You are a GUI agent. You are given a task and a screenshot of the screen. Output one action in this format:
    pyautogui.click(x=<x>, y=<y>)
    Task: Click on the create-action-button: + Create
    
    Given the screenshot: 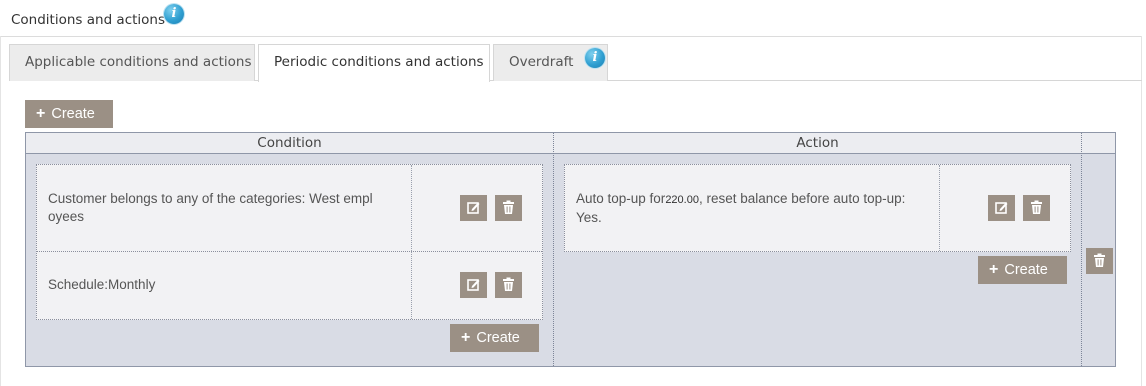 What is the action you would take?
    pyautogui.click(x=1022, y=270)
    